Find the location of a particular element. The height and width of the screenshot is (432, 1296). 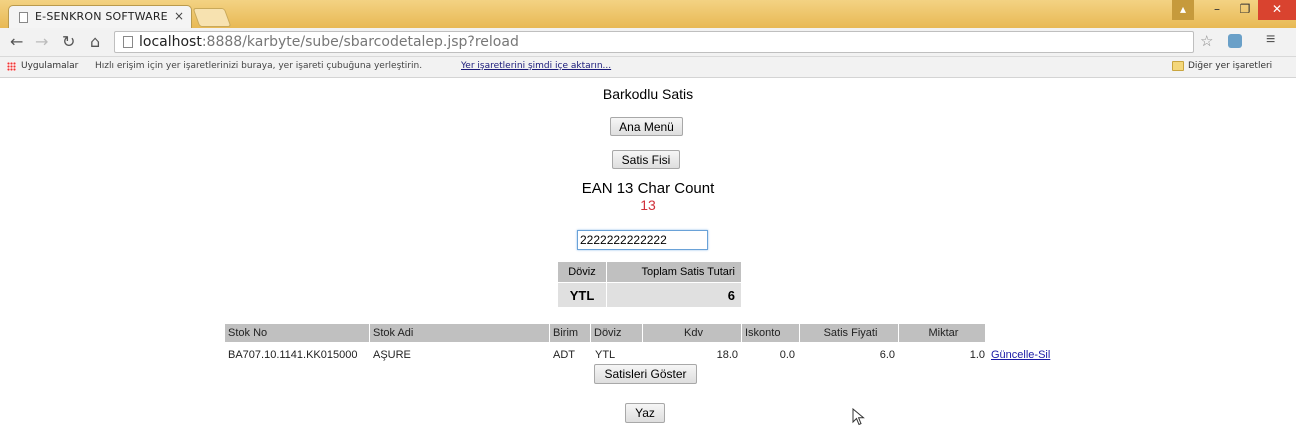

summary-total: 6 is located at coordinates (674, 295).